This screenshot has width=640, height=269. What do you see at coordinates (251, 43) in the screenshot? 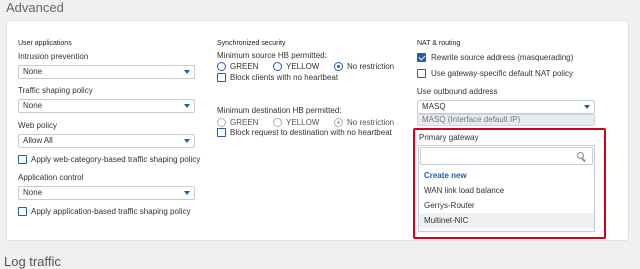
I see `sync-security-heading: Synchronized security` at bounding box center [251, 43].